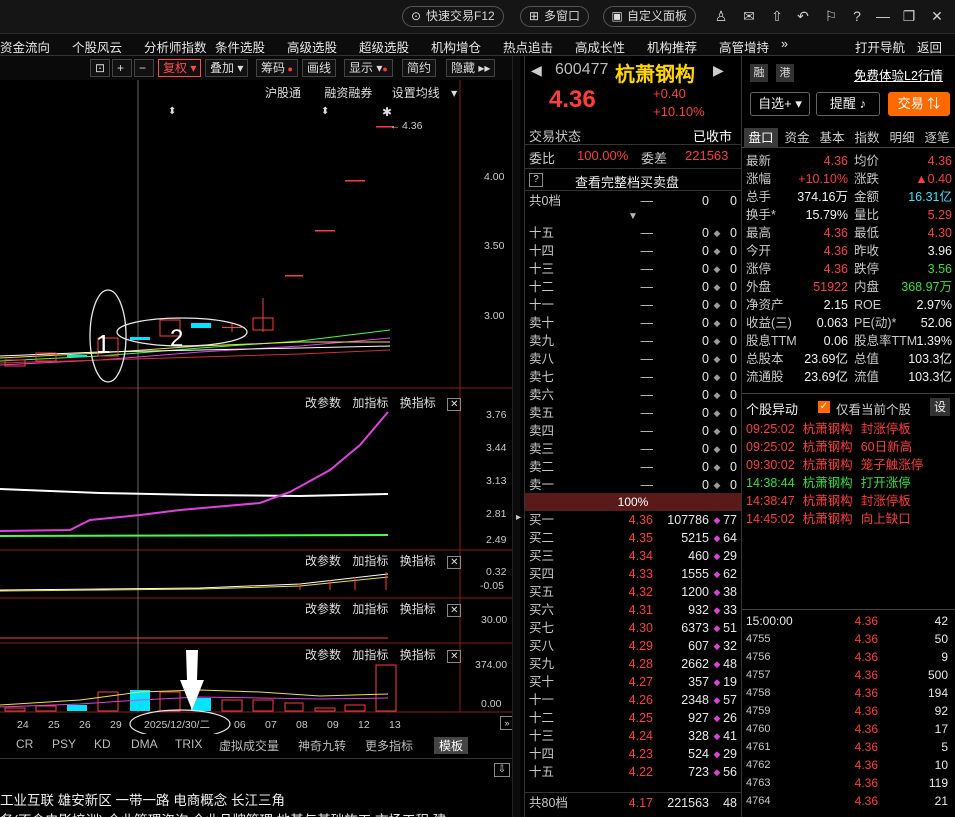 The height and width of the screenshot is (817, 955). I want to click on link-ma-settings: 设置均线, so click(416, 93).